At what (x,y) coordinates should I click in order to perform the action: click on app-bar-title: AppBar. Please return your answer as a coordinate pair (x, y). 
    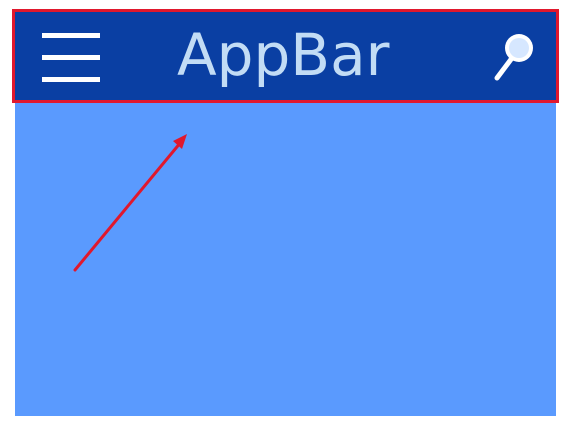
    Looking at the image, I should click on (283, 55).